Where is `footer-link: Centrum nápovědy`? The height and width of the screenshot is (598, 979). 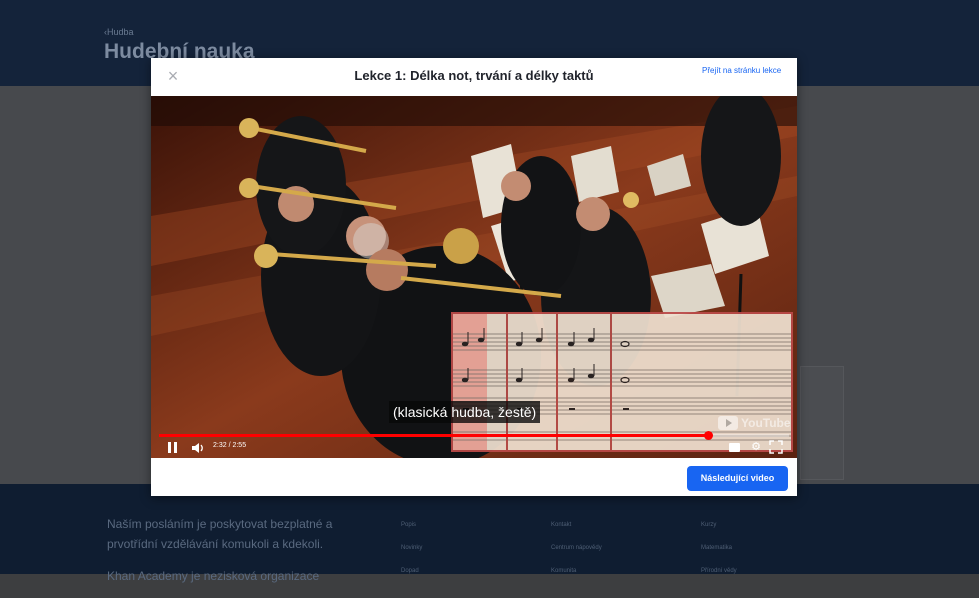 footer-link: Centrum nápovědy is located at coordinates (576, 548).